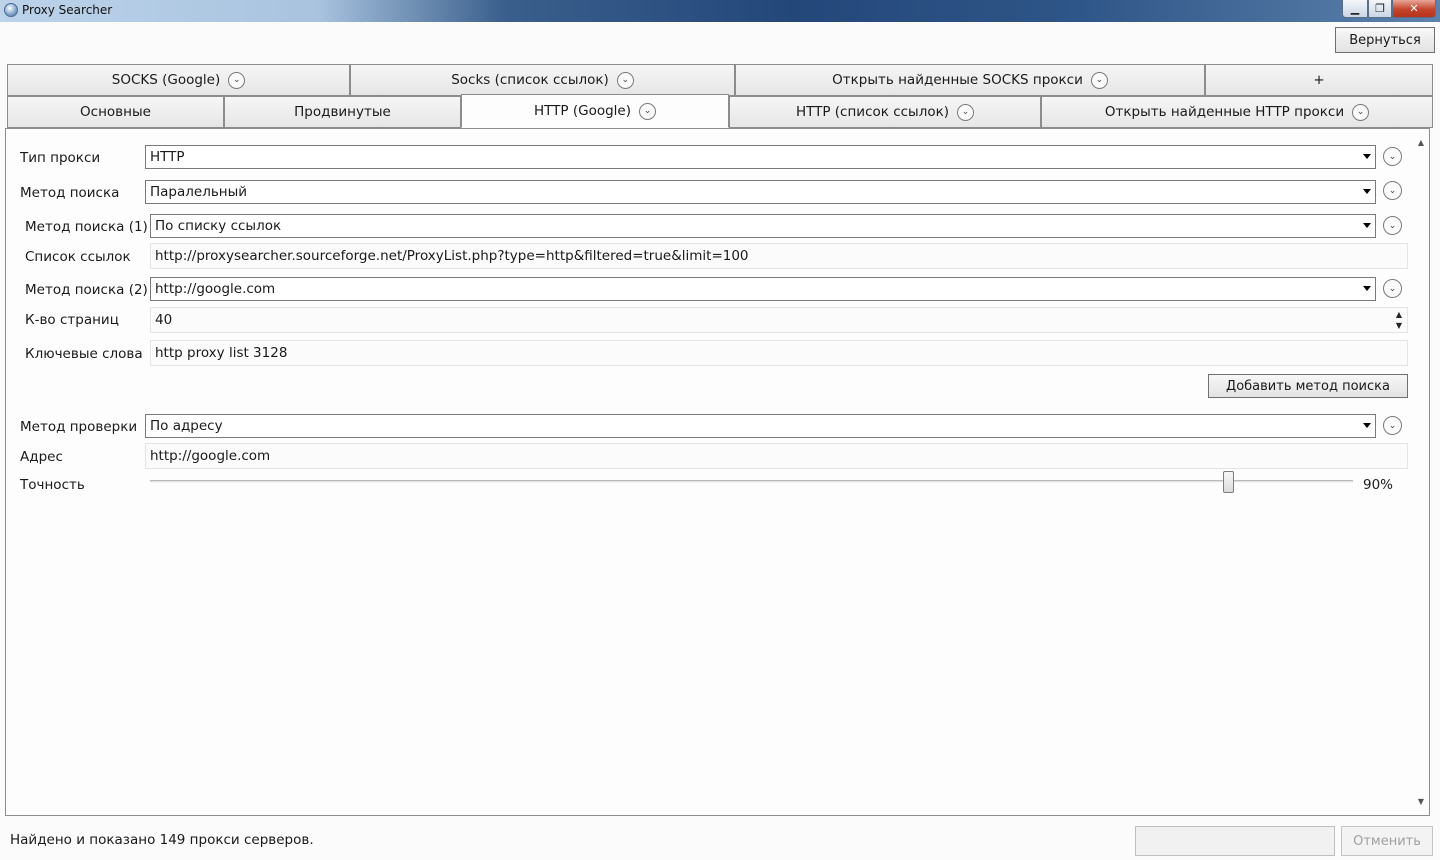 The width and height of the screenshot is (1440, 860). I want to click on address-label: Адрес, so click(41, 457).